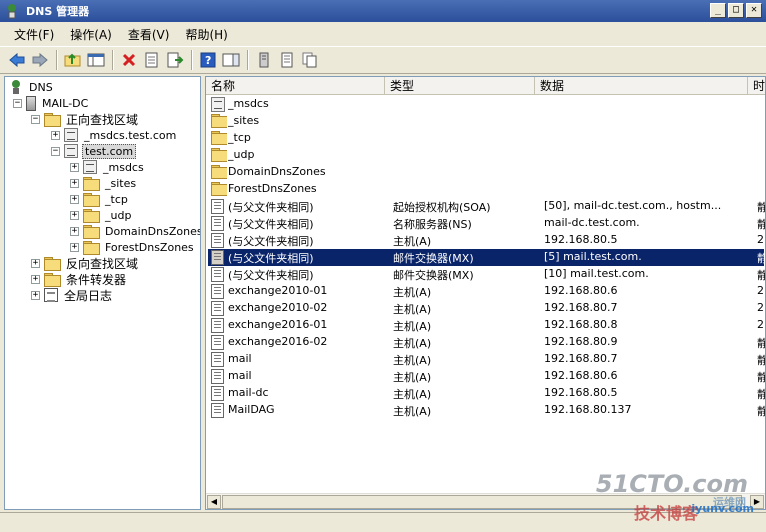 This screenshot has height=532, width=766. Describe the element at coordinates (109, 151) in the screenshot. I see `tree-item-label: test.com` at that location.